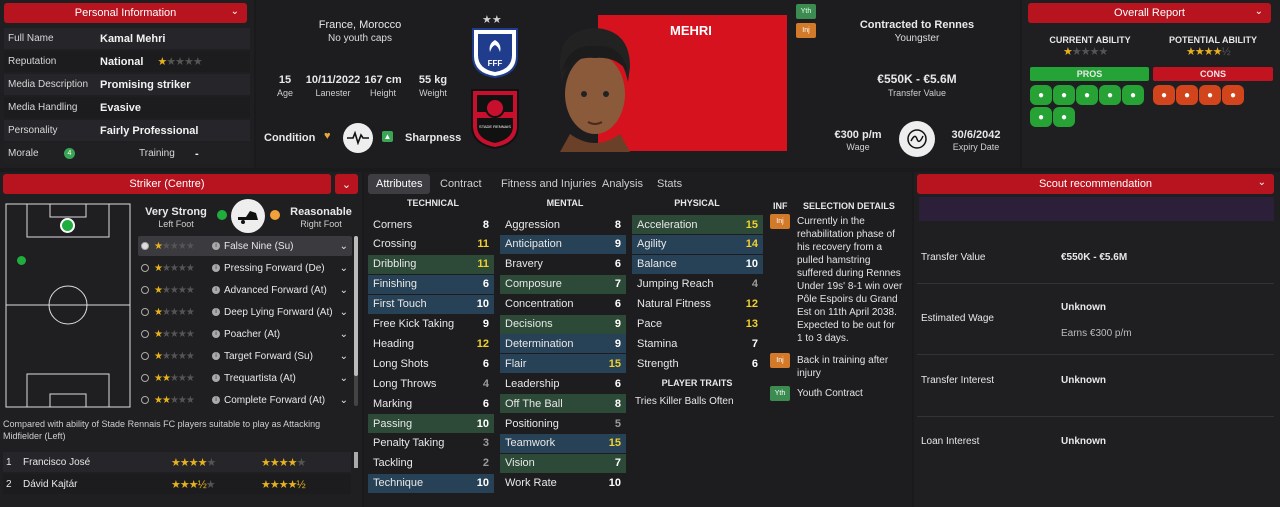 This screenshot has width=1280, height=507. Describe the element at coordinates (563, 383) in the screenshot. I see `attribute-row: Leadership 6` at that location.